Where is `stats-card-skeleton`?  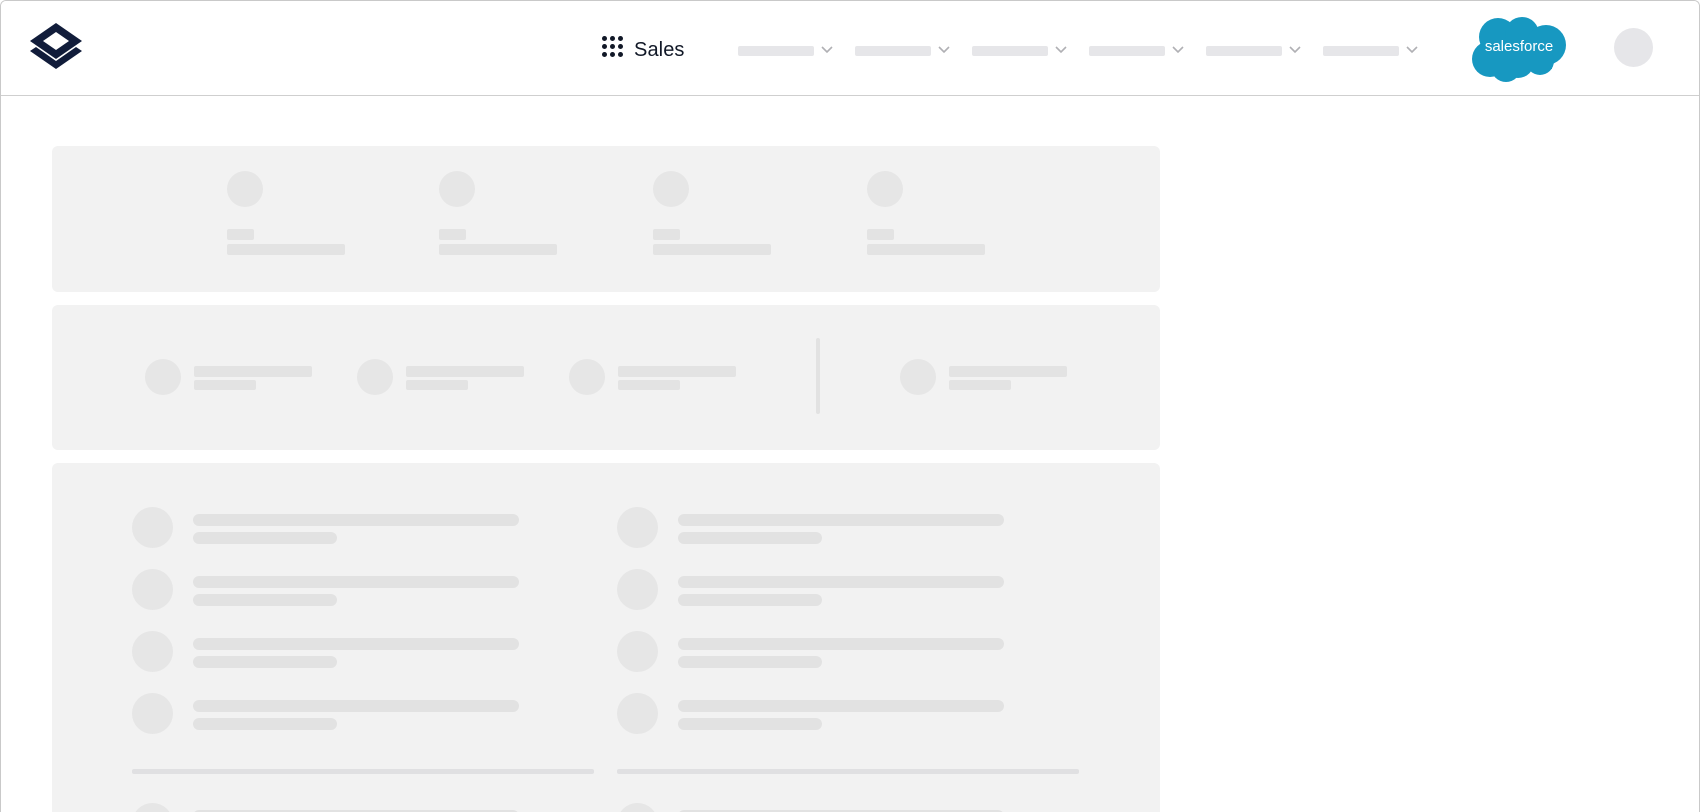
stats-card-skeleton is located at coordinates (606, 219).